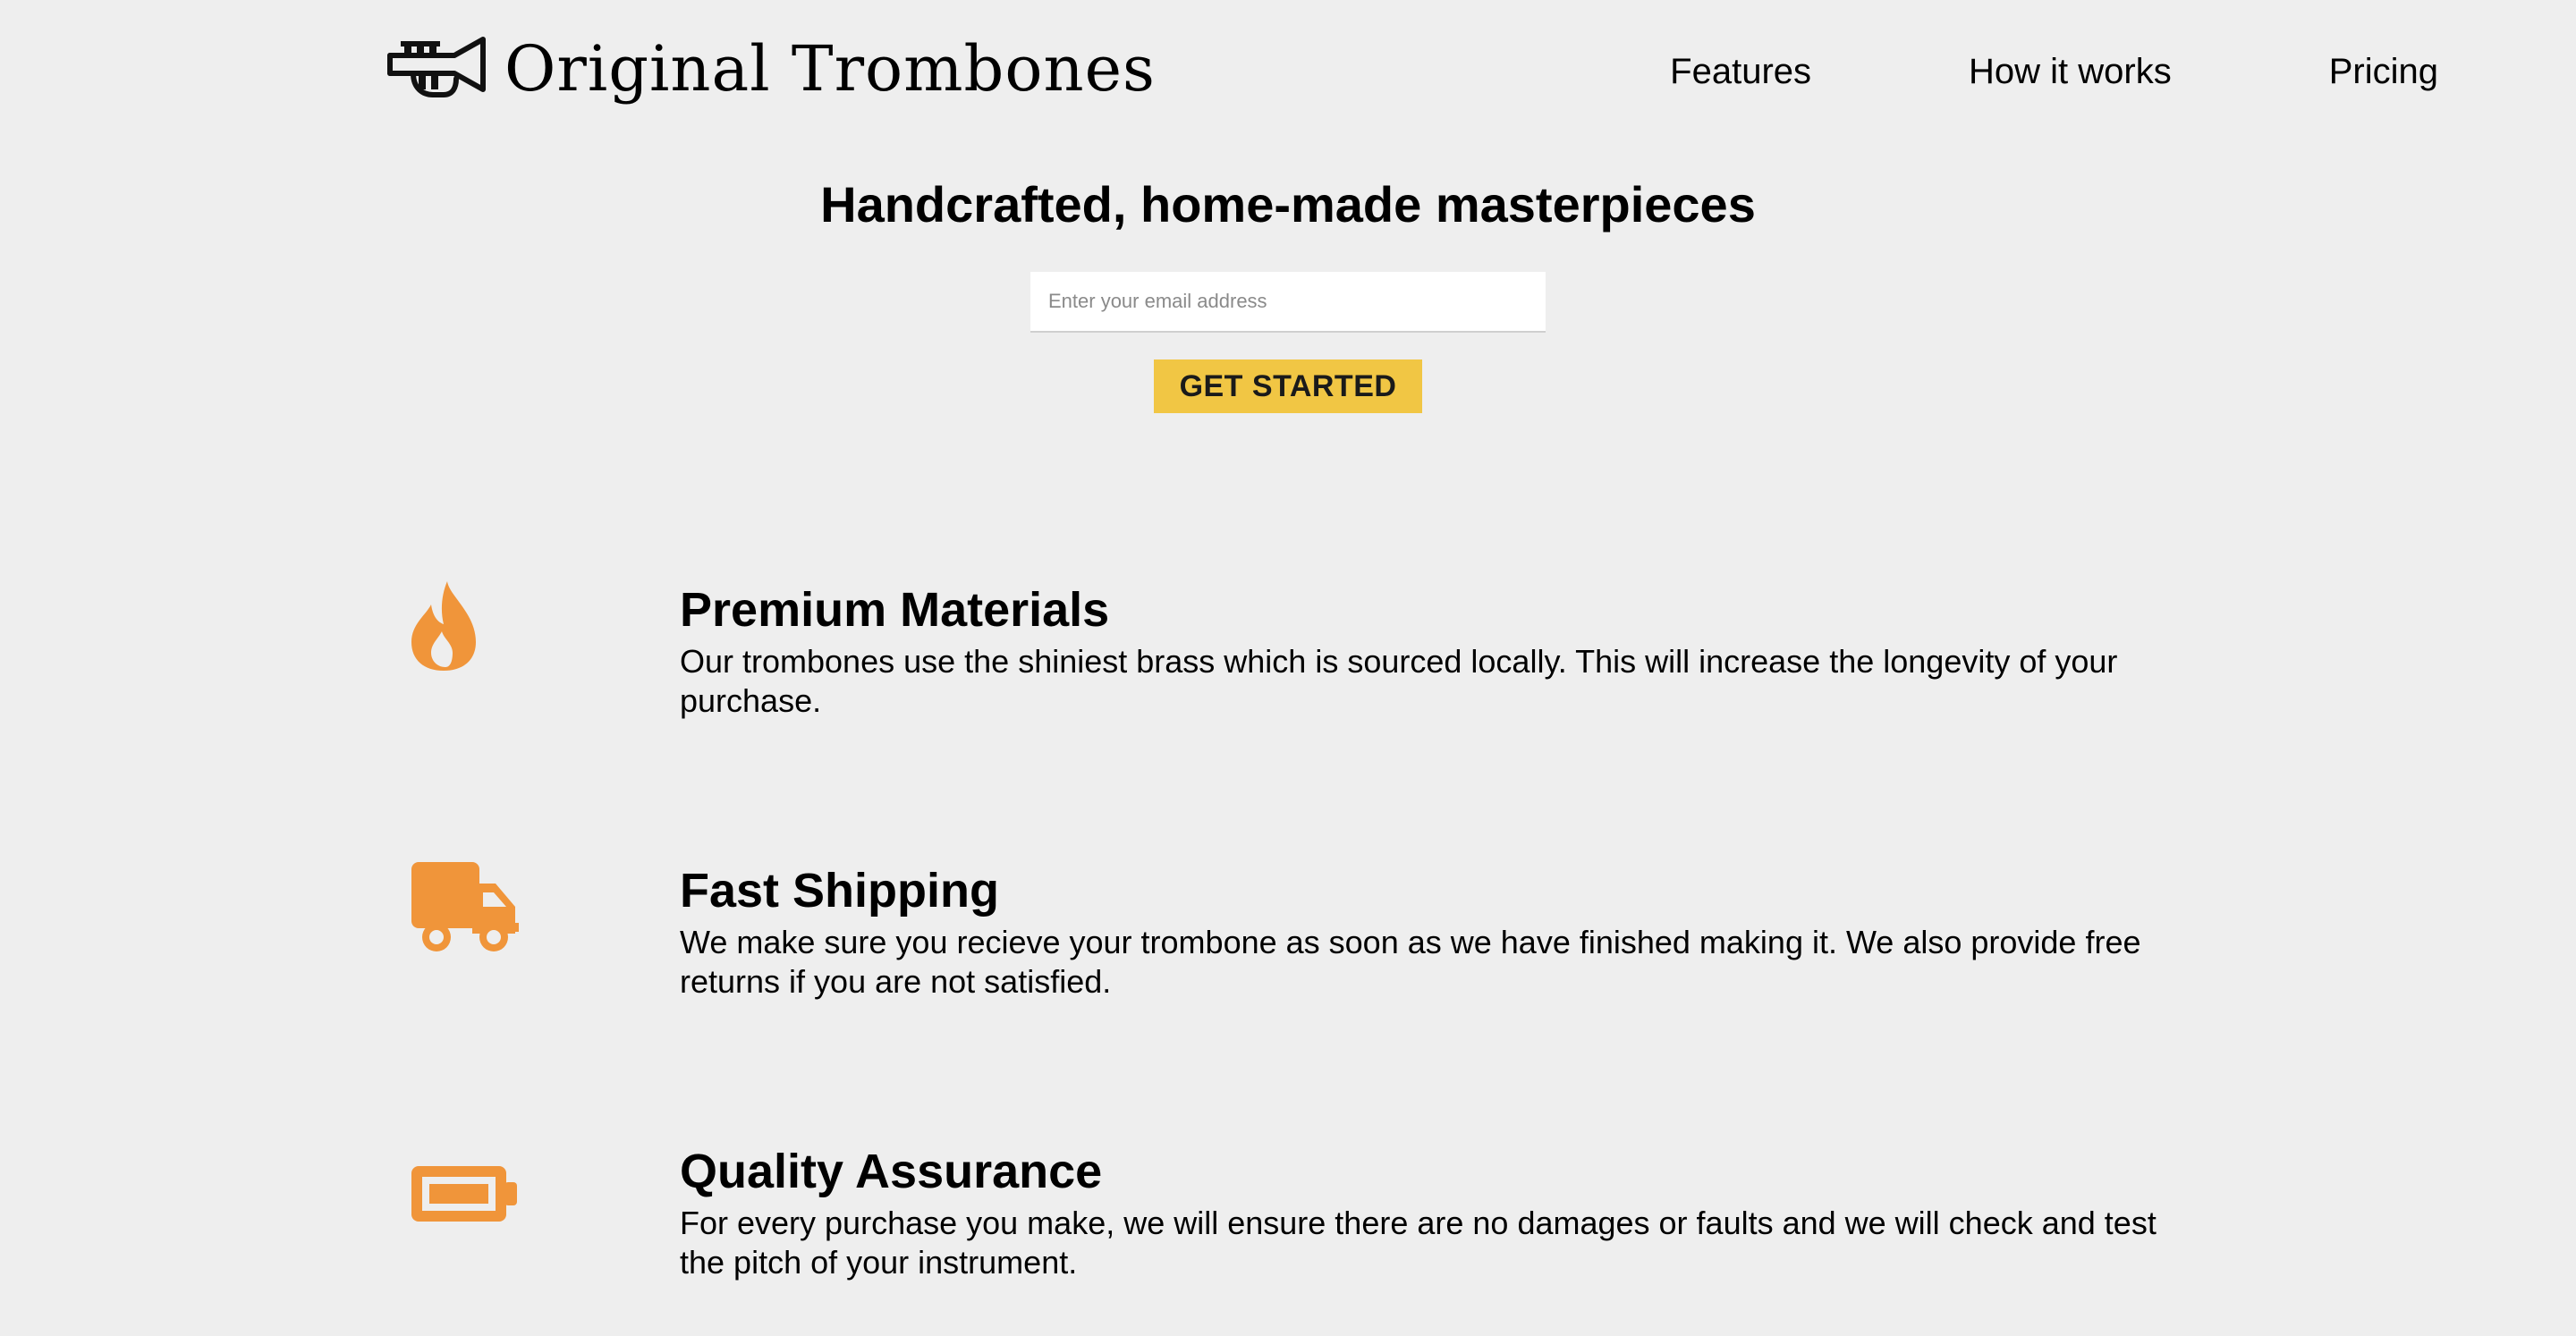 The height and width of the screenshot is (1336, 2576). Describe the element at coordinates (895, 610) in the screenshot. I see `feature-title: Premium Materials` at that location.